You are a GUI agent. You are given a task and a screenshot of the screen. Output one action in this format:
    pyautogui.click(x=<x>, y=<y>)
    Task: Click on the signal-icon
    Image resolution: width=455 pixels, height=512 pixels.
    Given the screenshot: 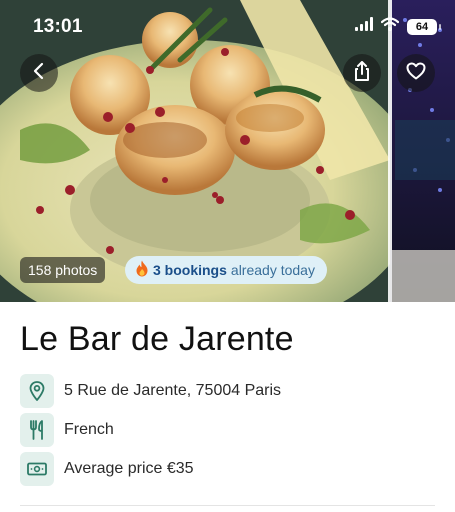 What is the action you would take?
    pyautogui.click(x=364, y=26)
    